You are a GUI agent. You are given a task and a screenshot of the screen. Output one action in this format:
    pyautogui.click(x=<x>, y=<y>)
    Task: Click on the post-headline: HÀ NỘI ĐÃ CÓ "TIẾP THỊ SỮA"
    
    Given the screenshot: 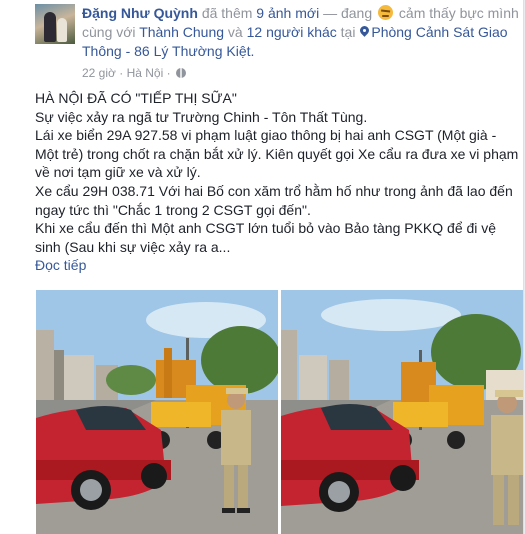 What is the action you would take?
    pyautogui.click(x=136, y=98)
    